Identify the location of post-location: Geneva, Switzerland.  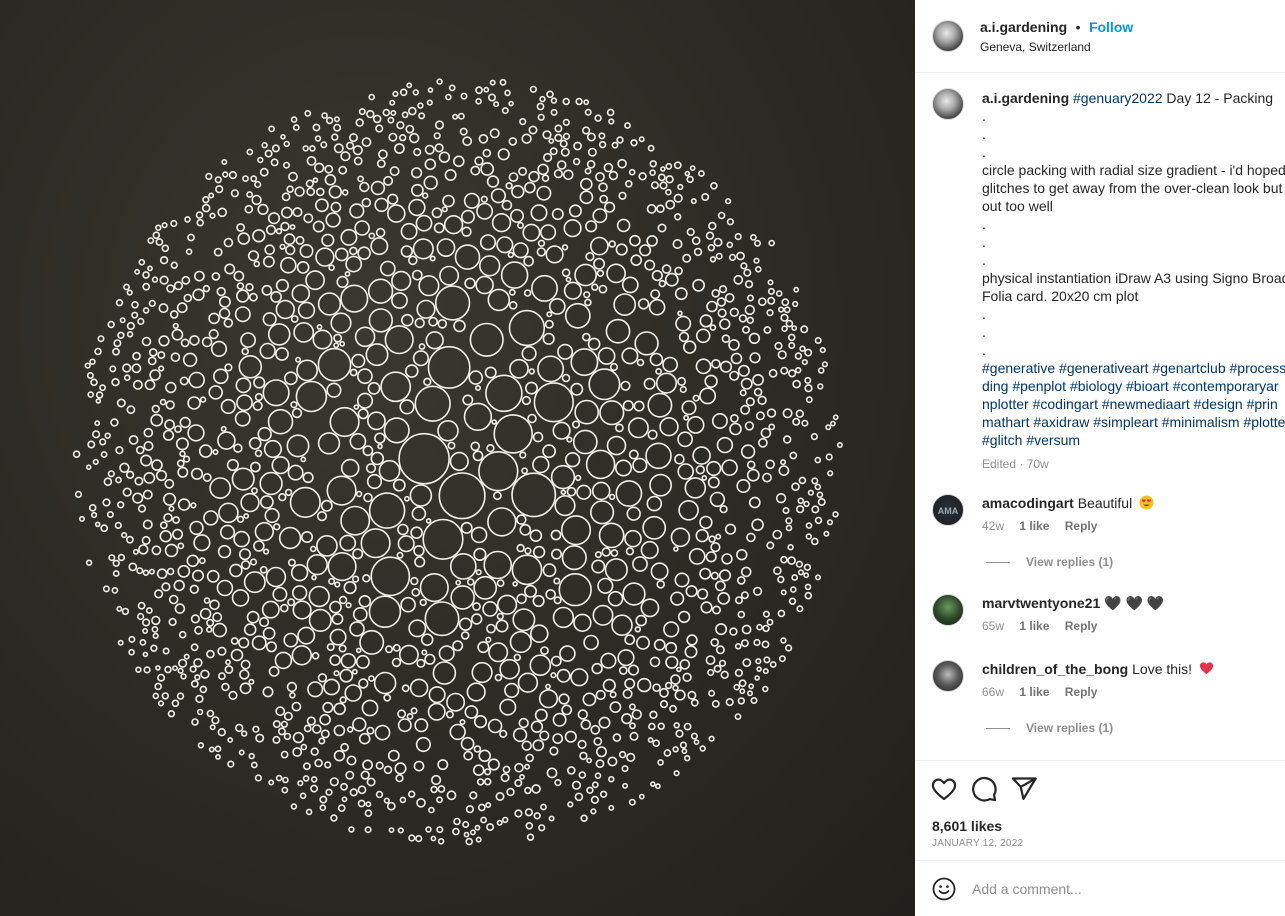
(1035, 47).